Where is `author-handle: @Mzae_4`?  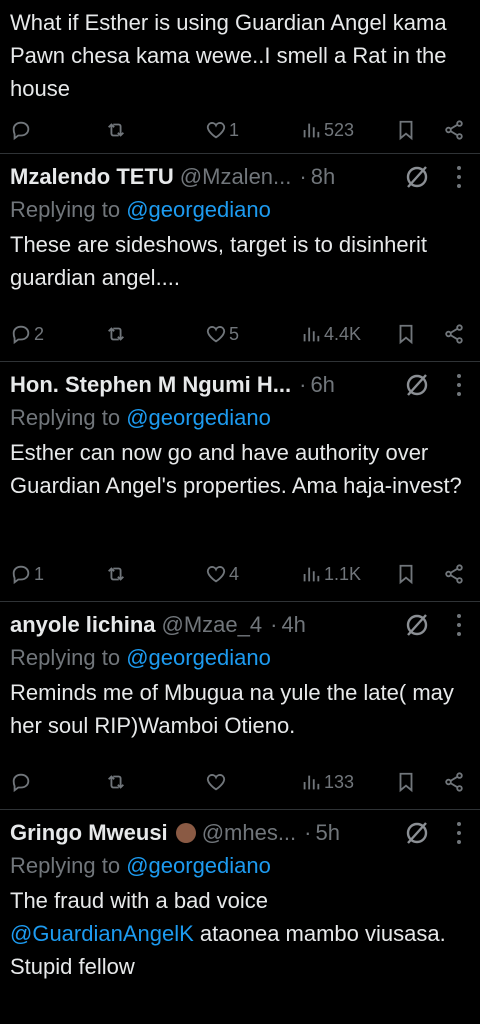 author-handle: @Mzae_4 is located at coordinates (212, 625).